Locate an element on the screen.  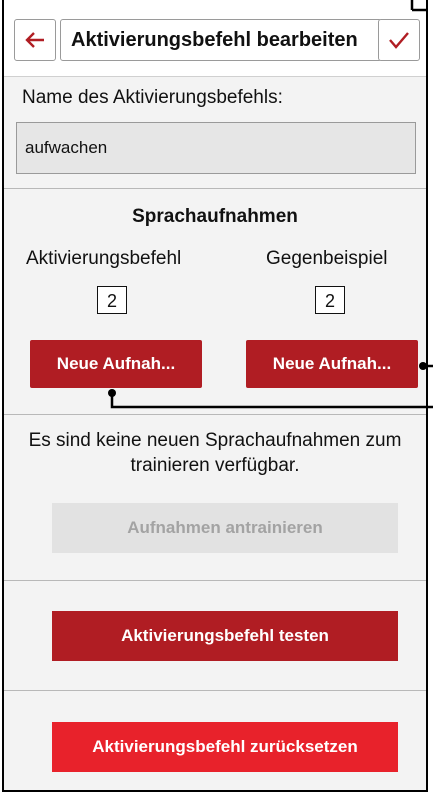
checkmark-icon is located at coordinates (399, 40).